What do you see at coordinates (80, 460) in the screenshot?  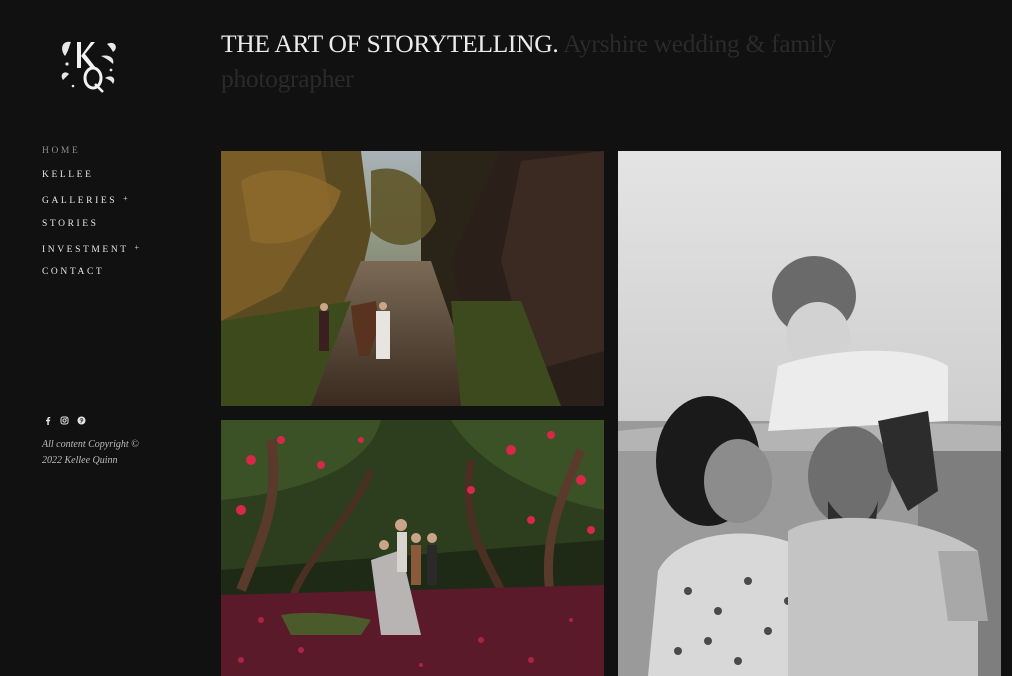 I see `copyright-line-2: 2022 Kellee Quinn` at bounding box center [80, 460].